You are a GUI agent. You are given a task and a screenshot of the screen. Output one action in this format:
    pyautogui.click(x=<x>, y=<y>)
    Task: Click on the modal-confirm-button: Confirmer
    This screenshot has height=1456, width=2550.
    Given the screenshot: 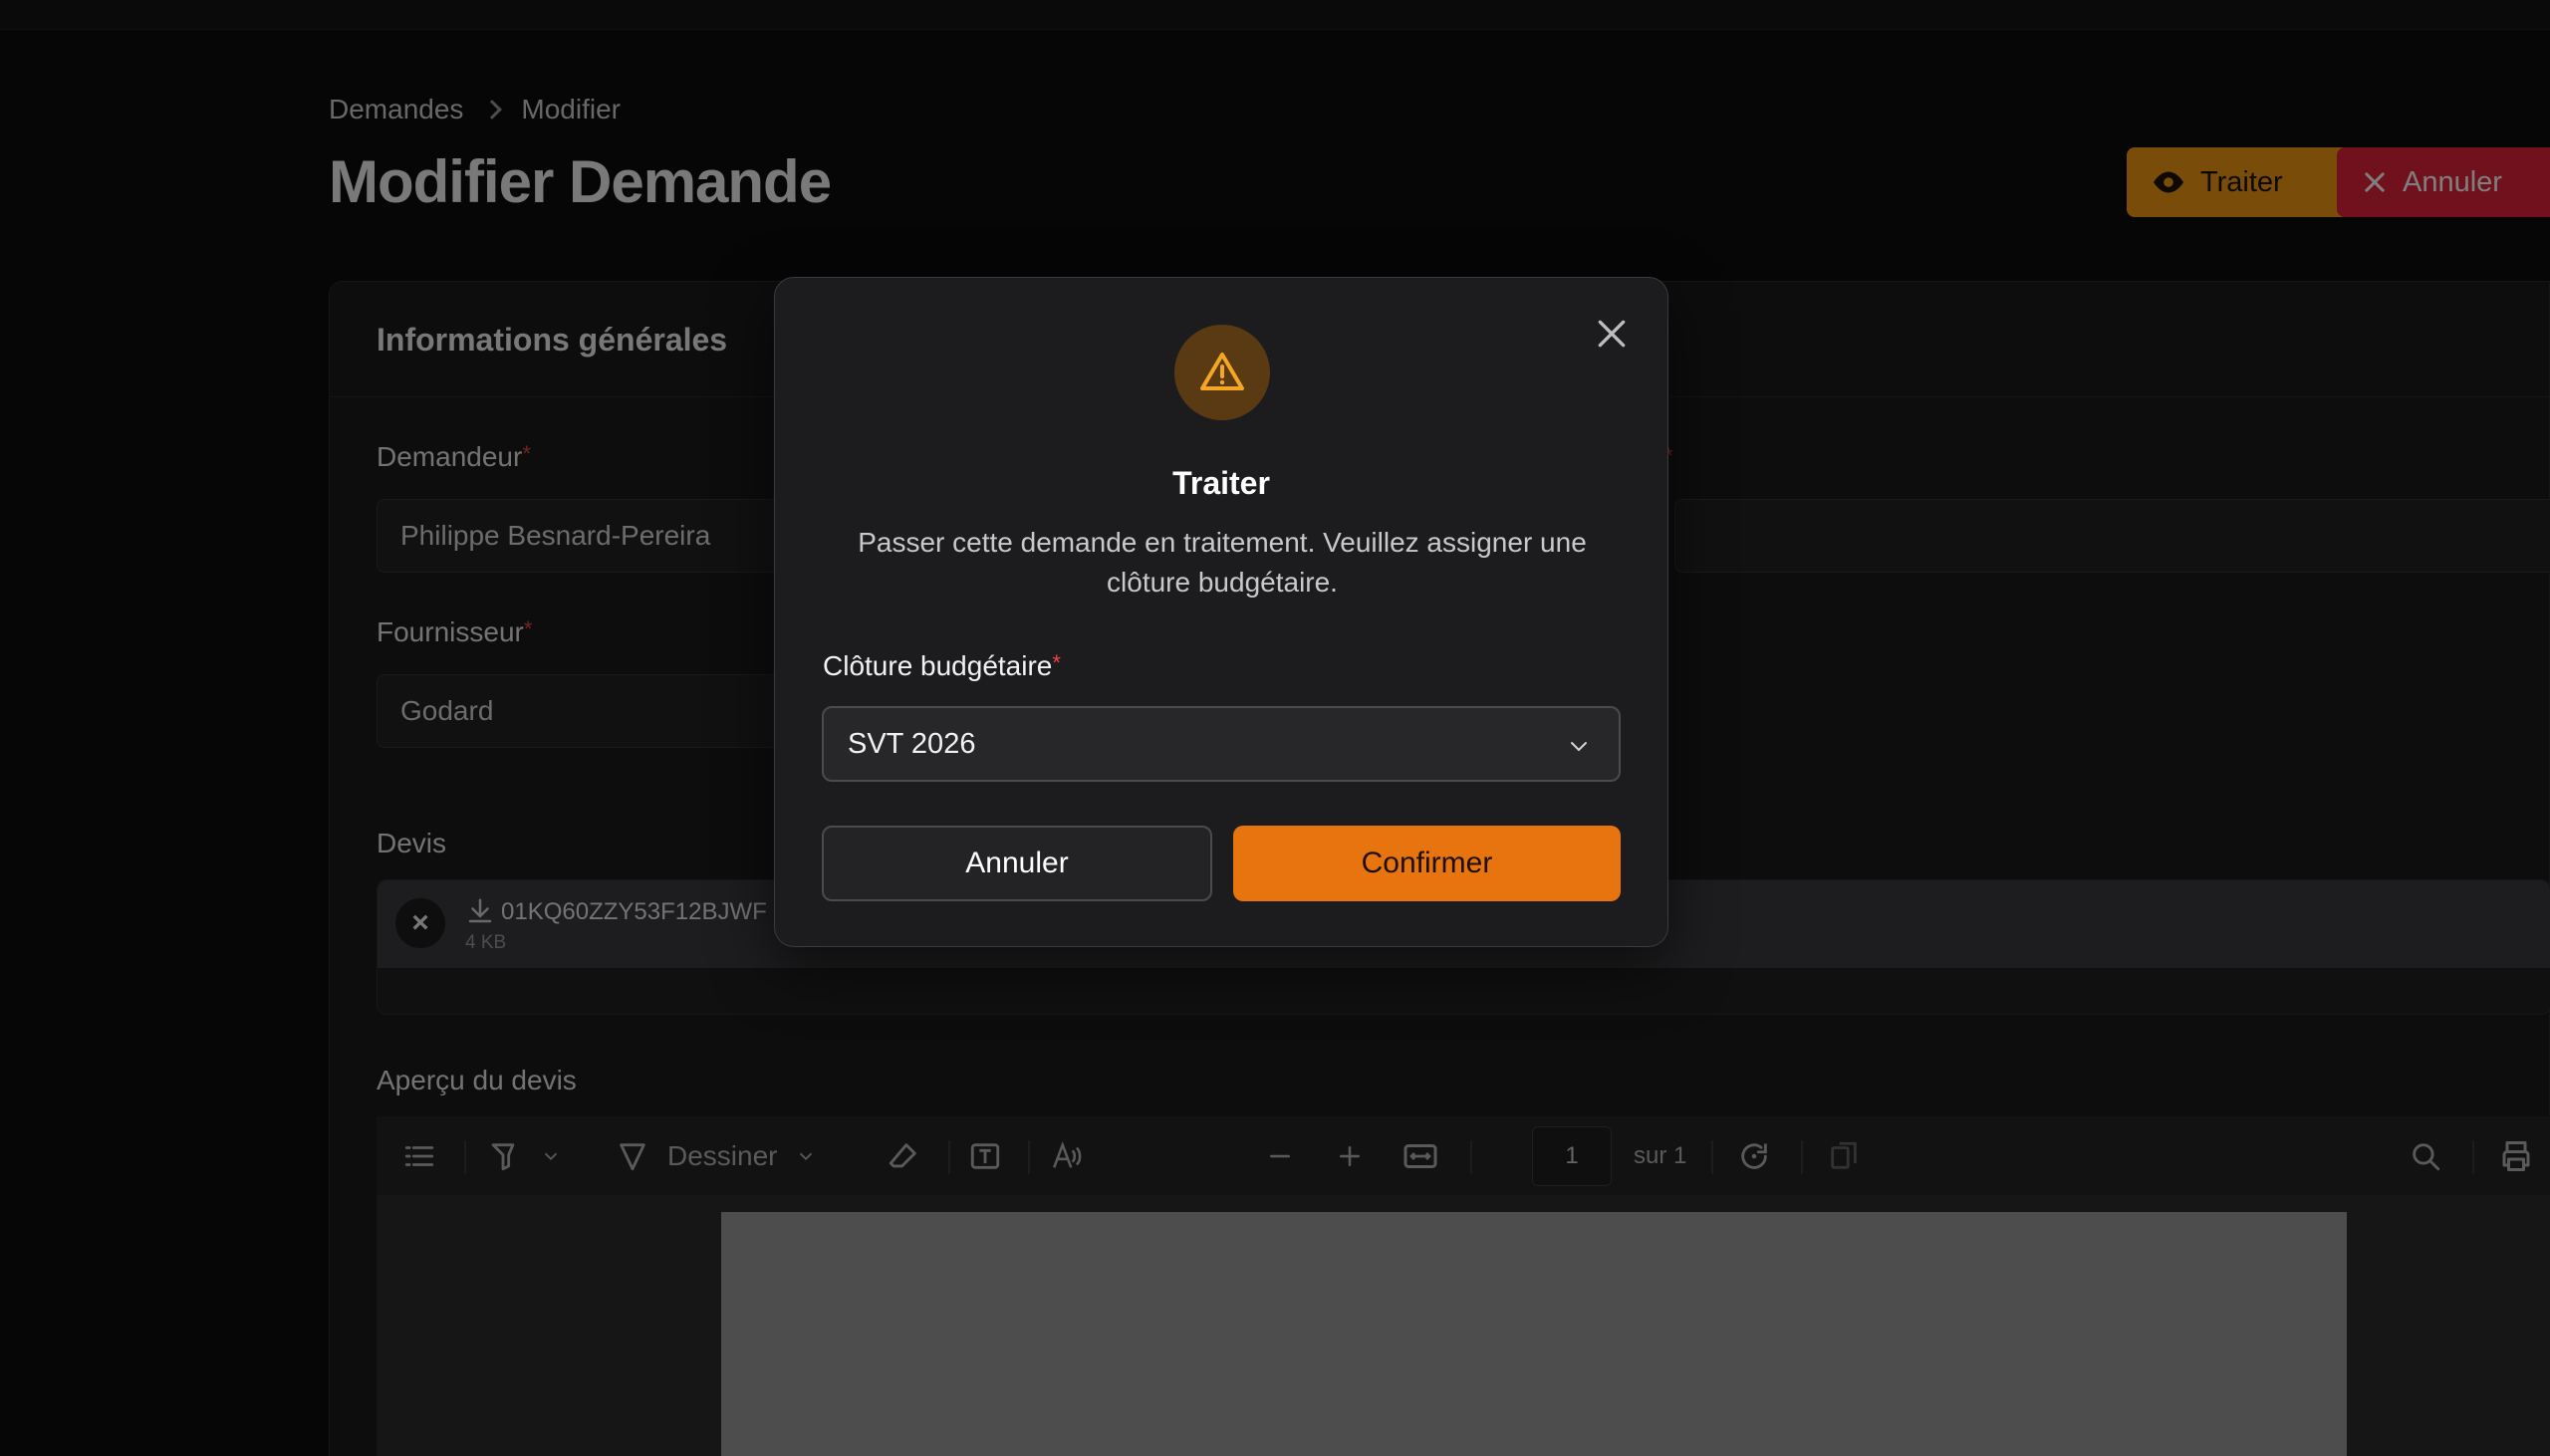 What is the action you would take?
    pyautogui.click(x=1427, y=863)
    